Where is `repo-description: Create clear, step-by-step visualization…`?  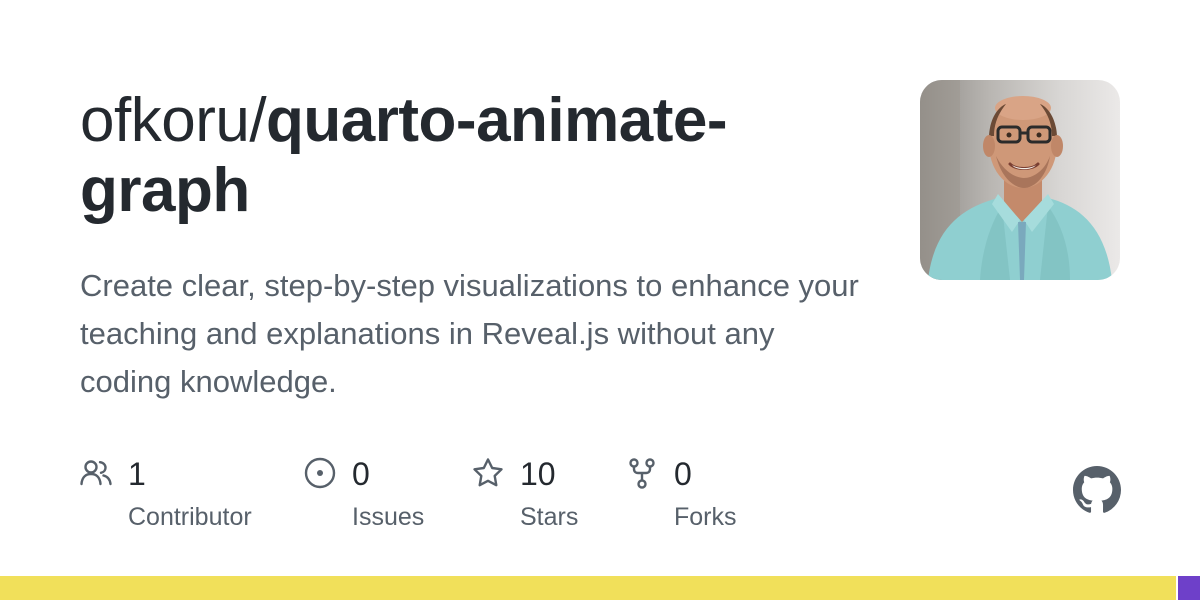
repo-description: Create clear, step-by-step visualization… is located at coordinates (469, 333).